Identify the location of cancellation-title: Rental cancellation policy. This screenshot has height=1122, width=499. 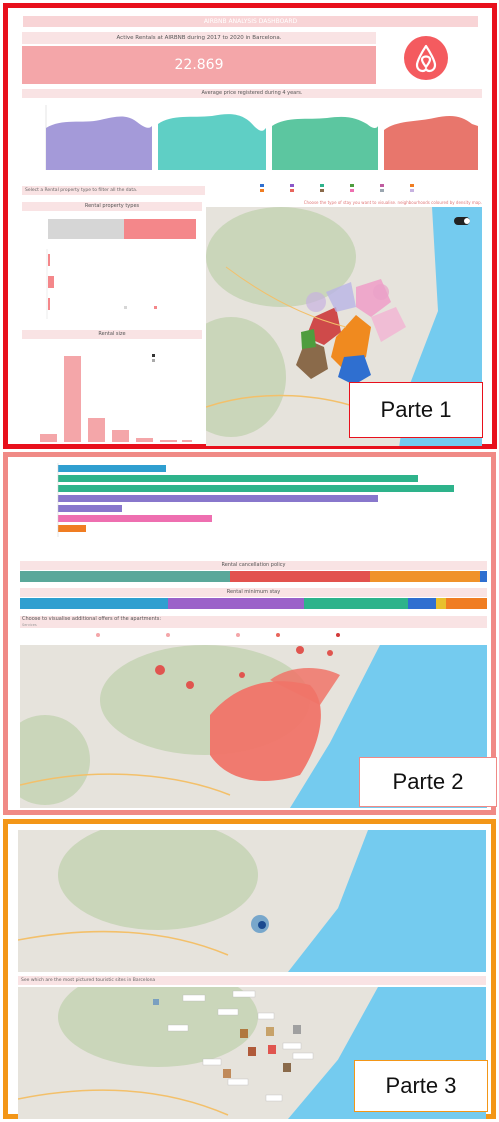
(253, 565).